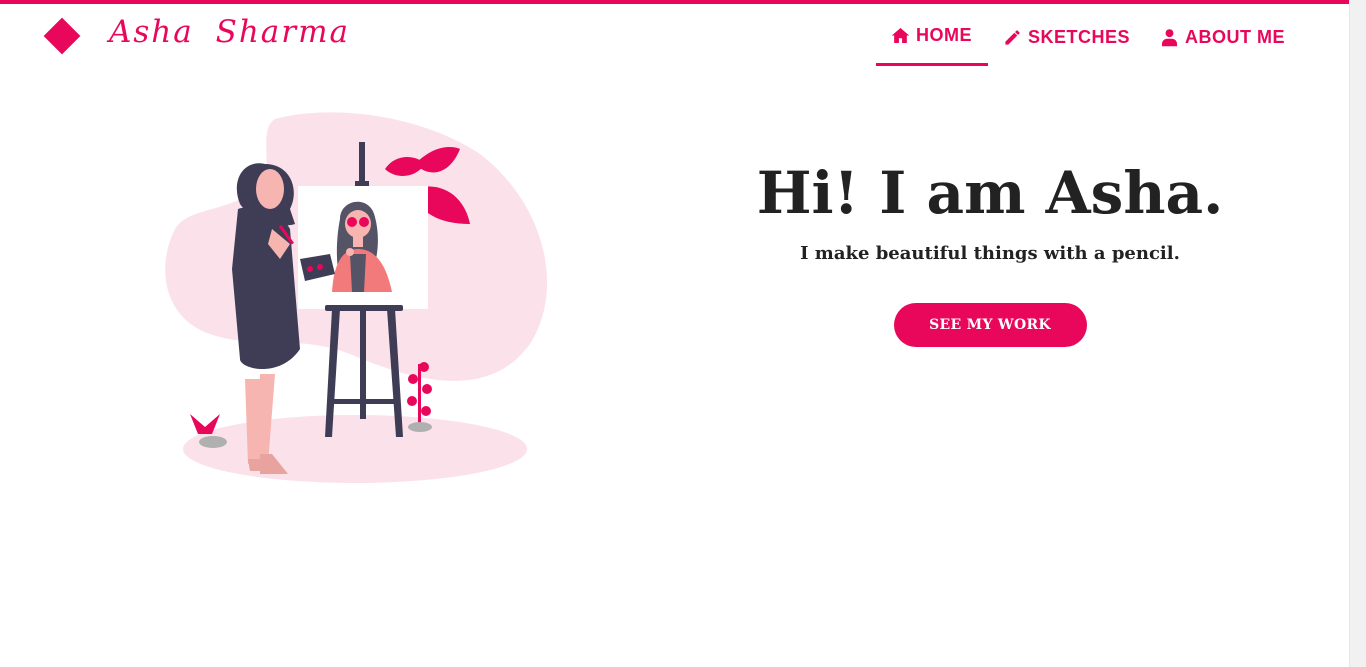 The height and width of the screenshot is (667, 1366). I want to click on vertical-scrollbar, so click(1357, 333).